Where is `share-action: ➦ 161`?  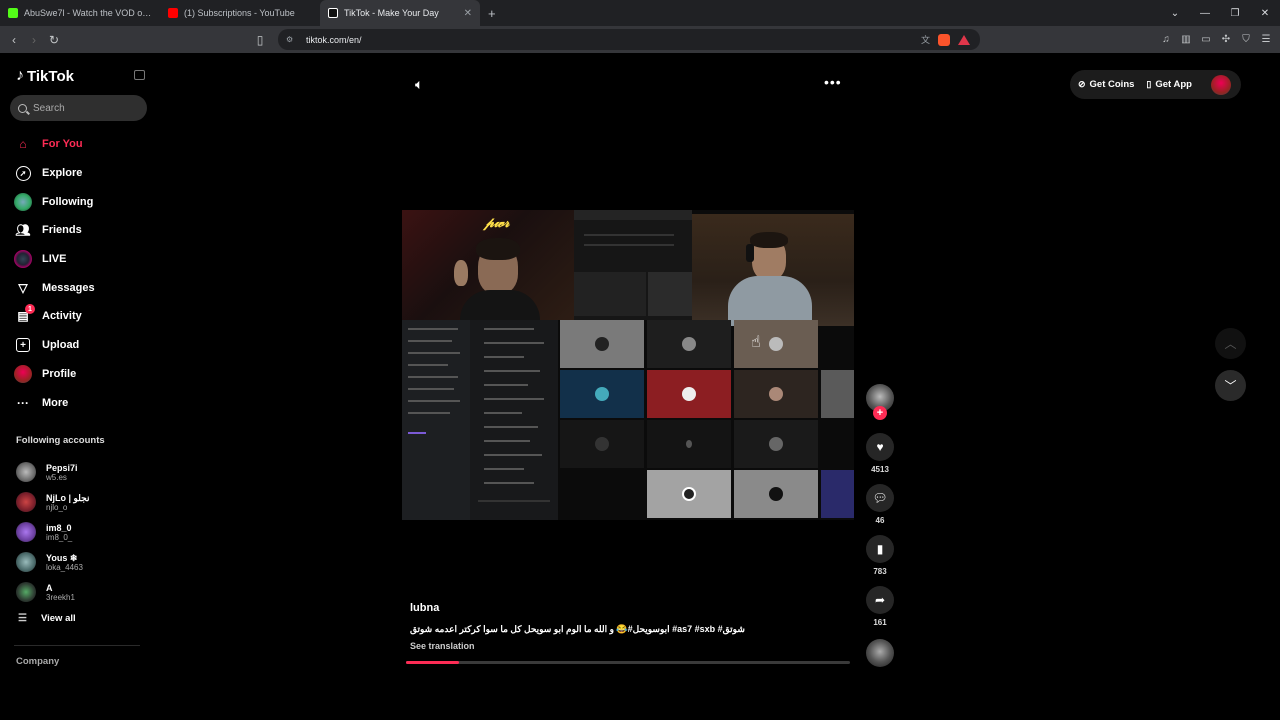
share-action: ➦ 161 is located at coordinates (880, 606).